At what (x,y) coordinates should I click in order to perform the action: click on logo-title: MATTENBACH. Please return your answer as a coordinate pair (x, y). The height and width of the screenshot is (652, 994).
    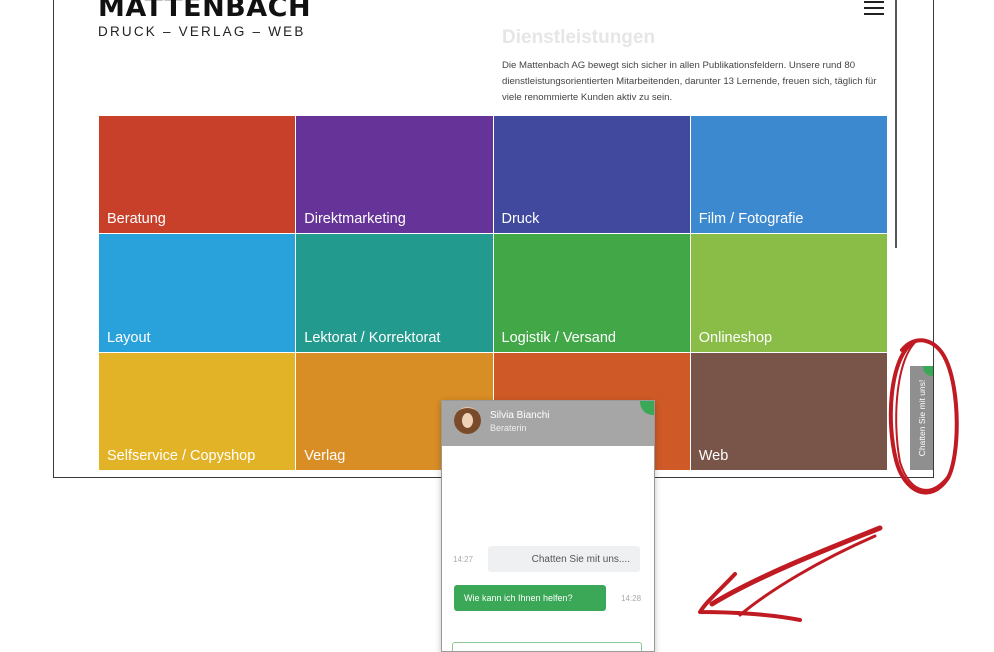
    Looking at the image, I should click on (205, 11).